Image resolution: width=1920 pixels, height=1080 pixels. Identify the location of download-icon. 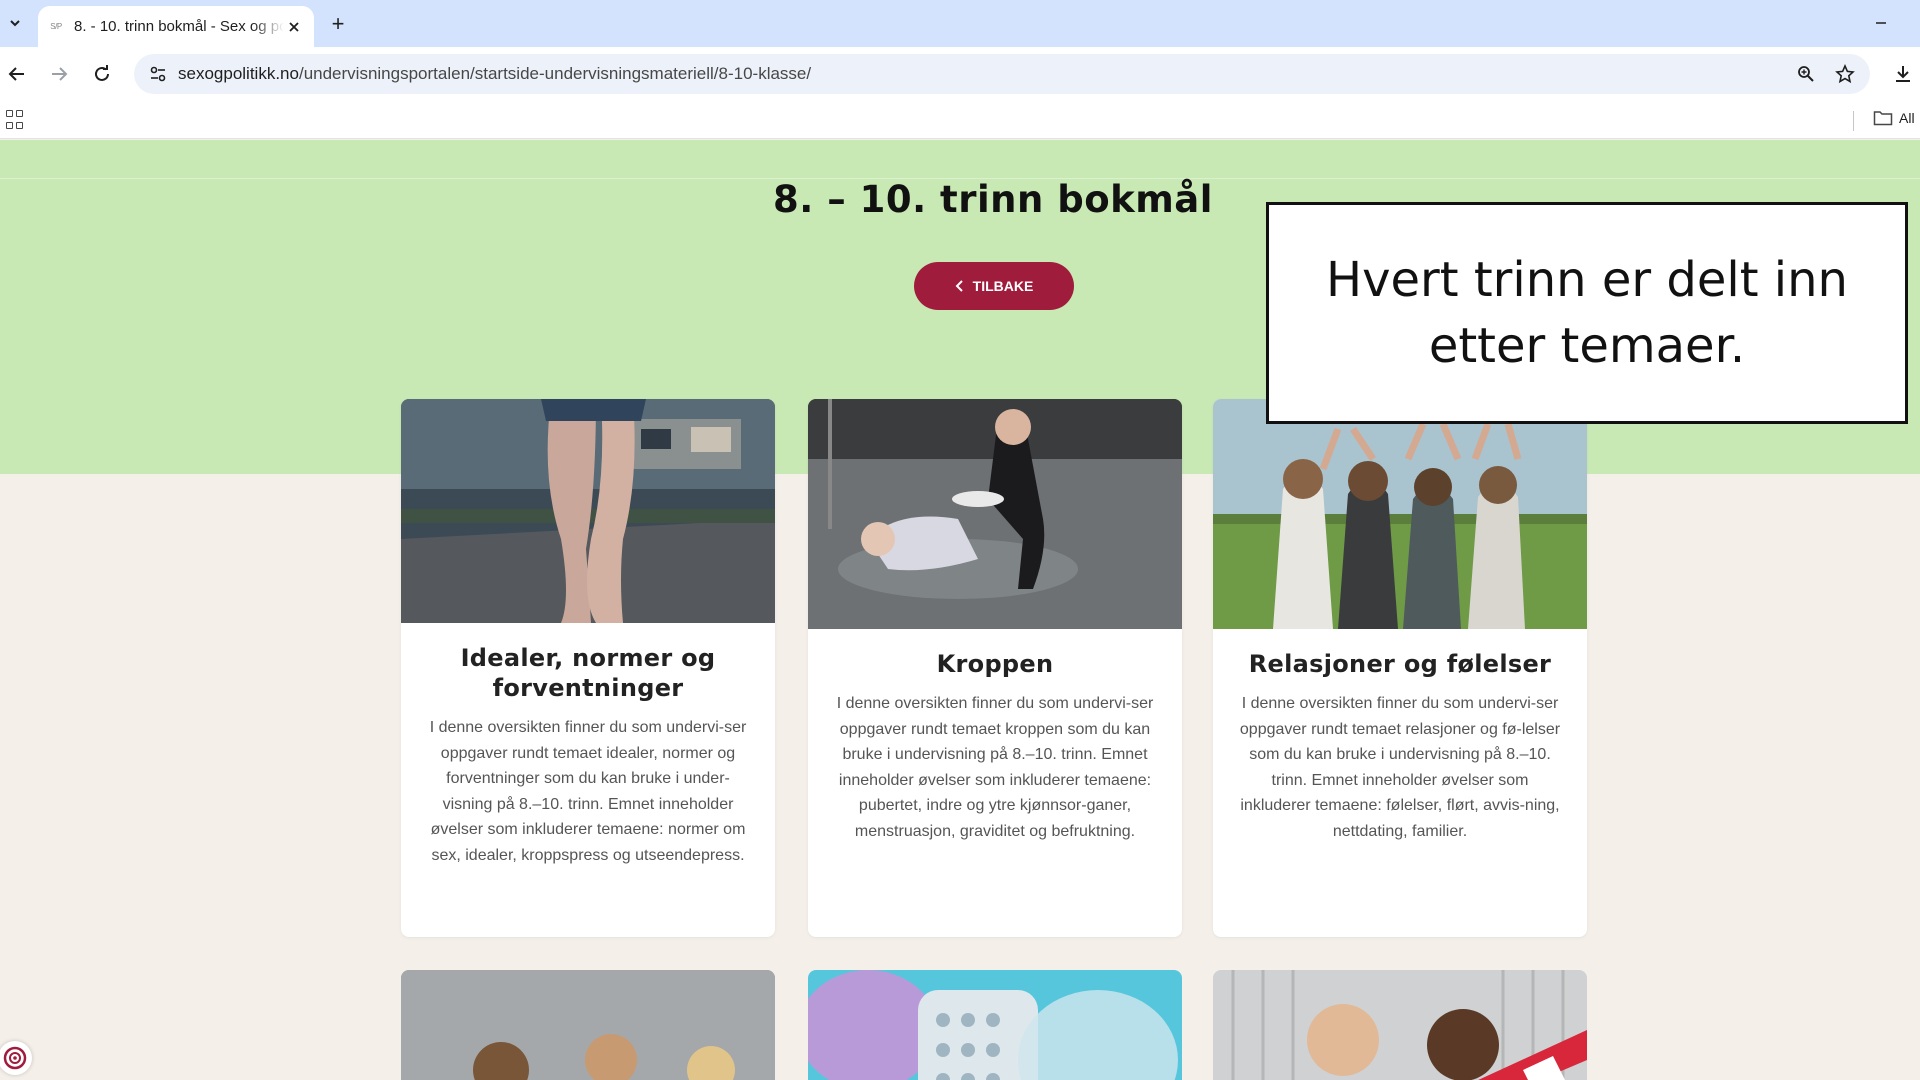
(1903, 74).